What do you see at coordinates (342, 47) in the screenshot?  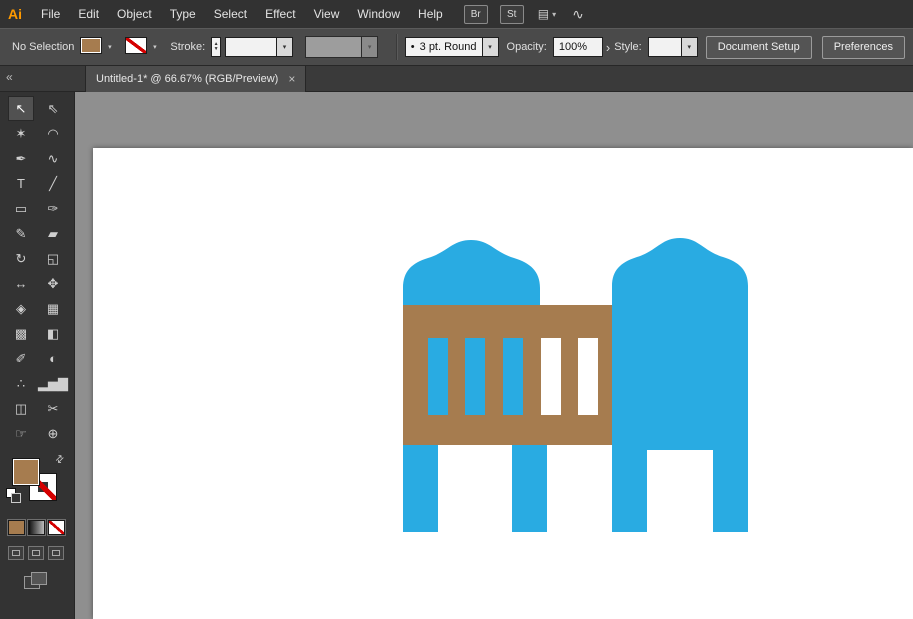 I see `brush-definition-dropdown: ▾` at bounding box center [342, 47].